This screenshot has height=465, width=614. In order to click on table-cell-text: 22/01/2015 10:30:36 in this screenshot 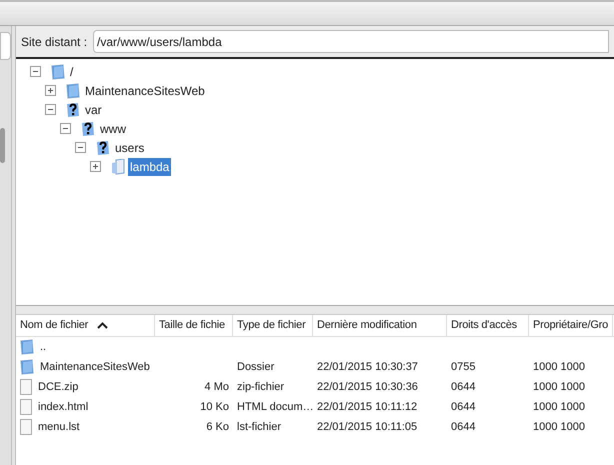, I will do `click(367, 387)`.